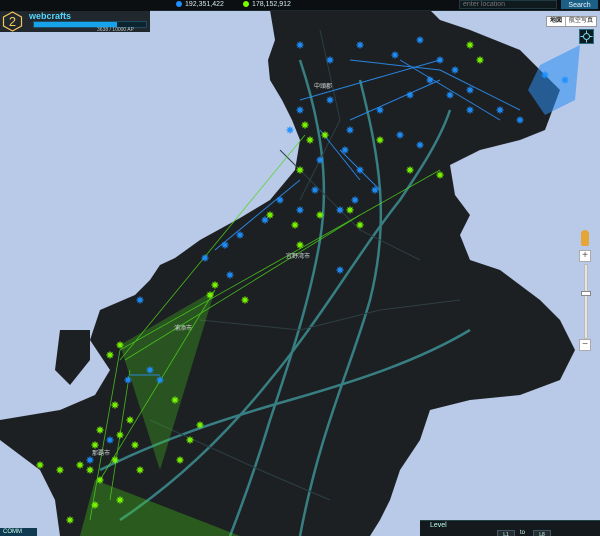 This screenshot has height=536, width=600. I want to click on map-type-satellite-button: 航空写真, so click(581, 21).